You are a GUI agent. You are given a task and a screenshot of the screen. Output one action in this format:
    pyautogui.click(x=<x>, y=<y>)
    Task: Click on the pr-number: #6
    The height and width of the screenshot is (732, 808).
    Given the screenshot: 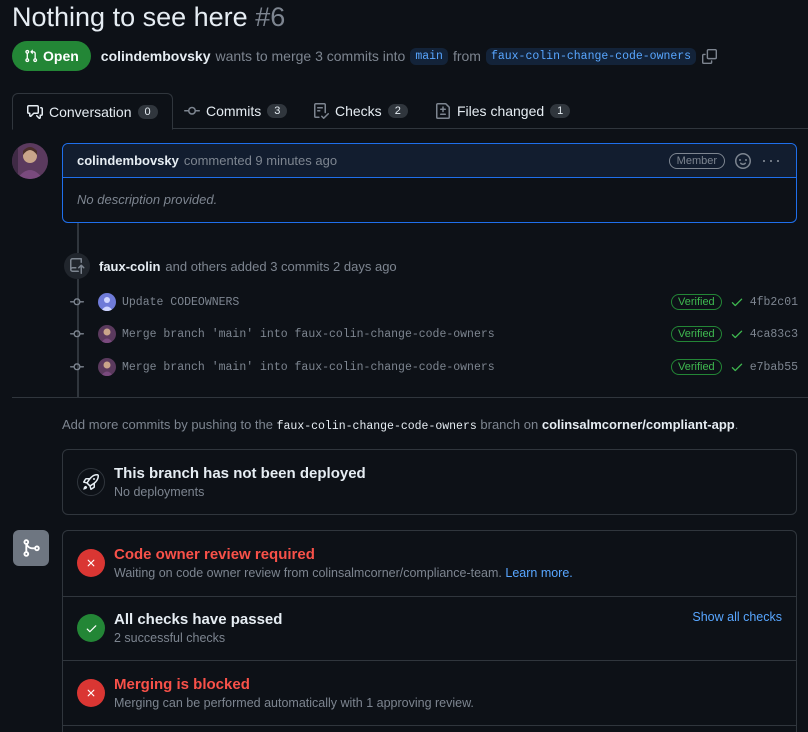 What is the action you would take?
    pyautogui.click(x=270, y=17)
    